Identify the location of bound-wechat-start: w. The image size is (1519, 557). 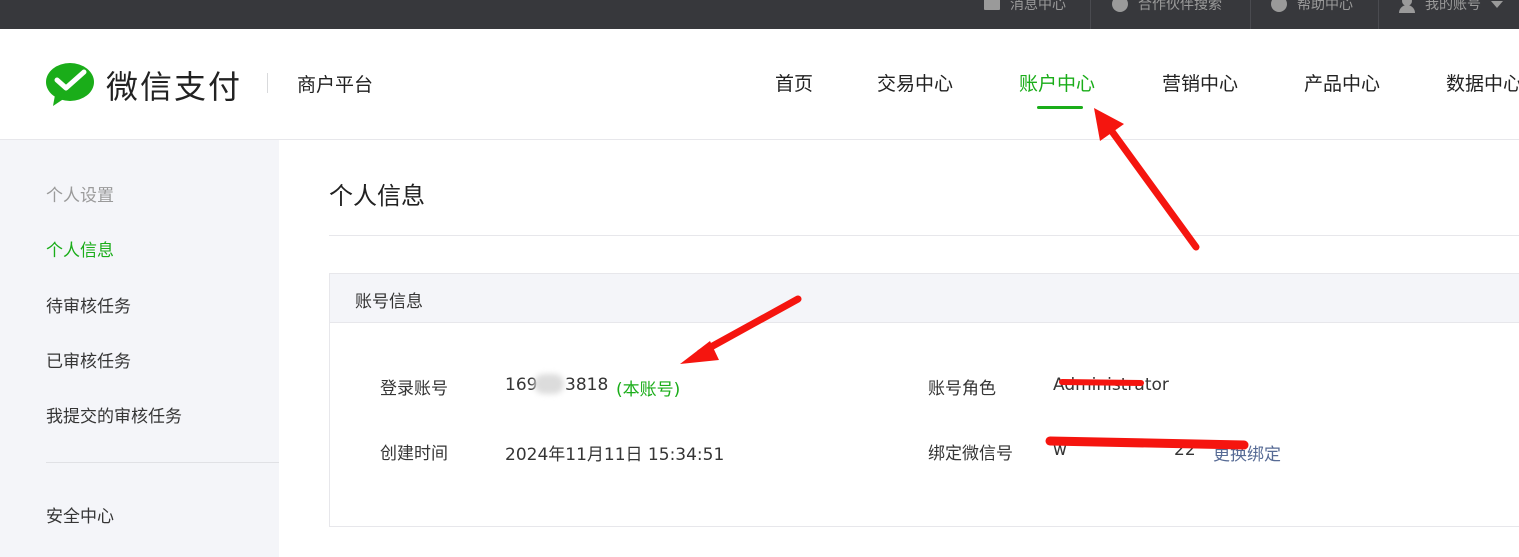
(1060, 450).